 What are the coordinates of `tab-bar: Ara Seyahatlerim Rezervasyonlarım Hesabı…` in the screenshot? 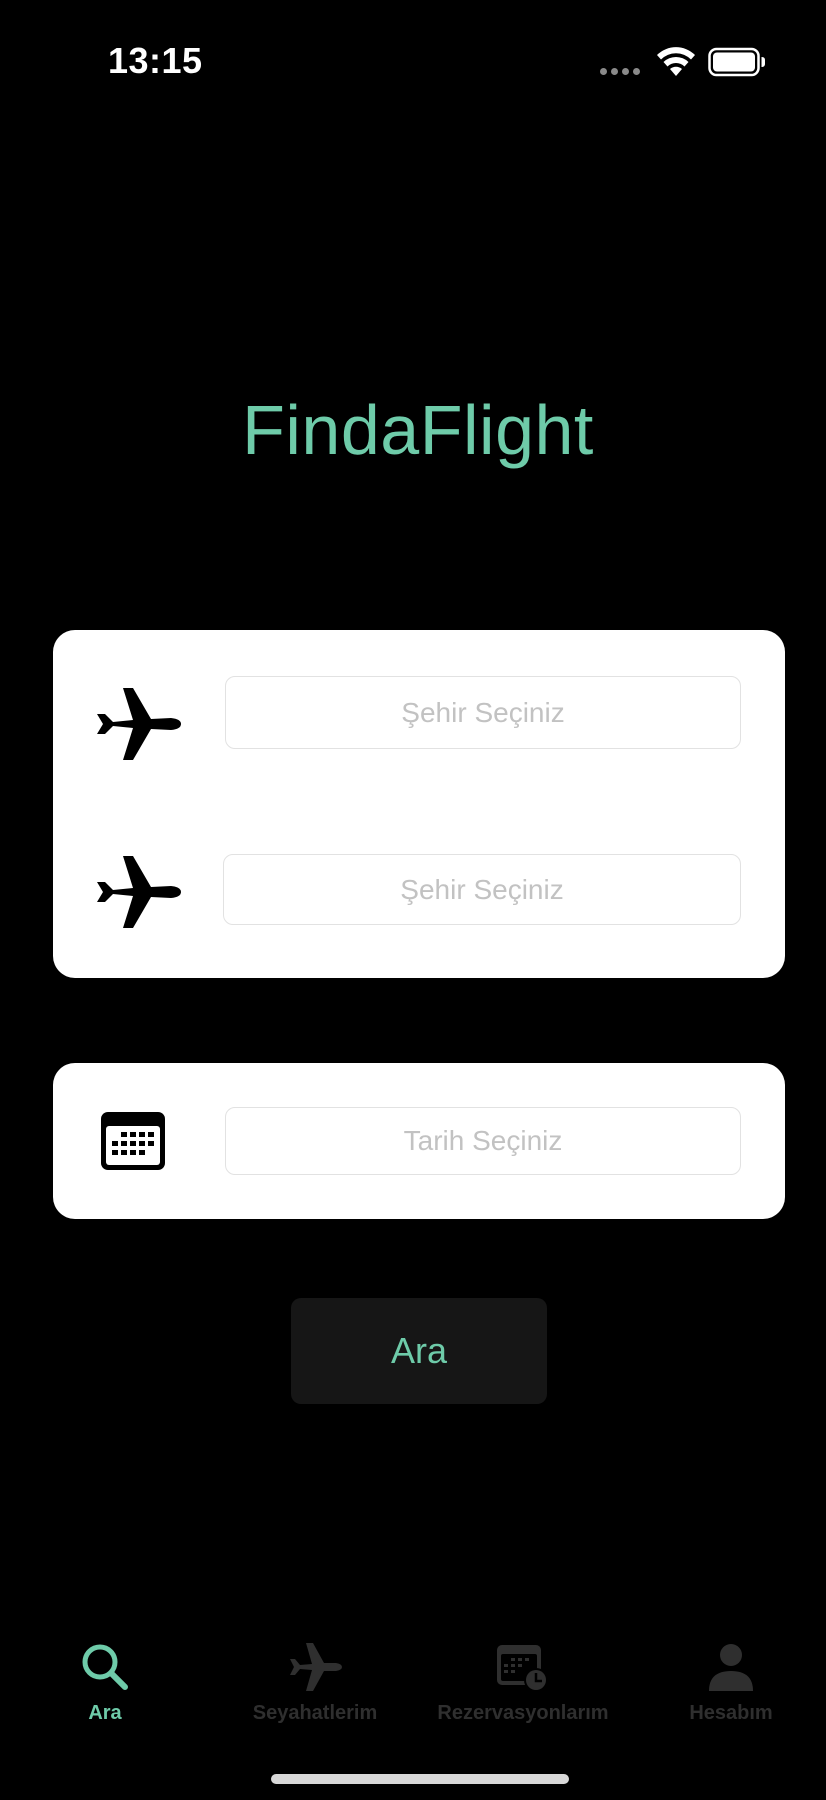 It's located at (413, 1675).